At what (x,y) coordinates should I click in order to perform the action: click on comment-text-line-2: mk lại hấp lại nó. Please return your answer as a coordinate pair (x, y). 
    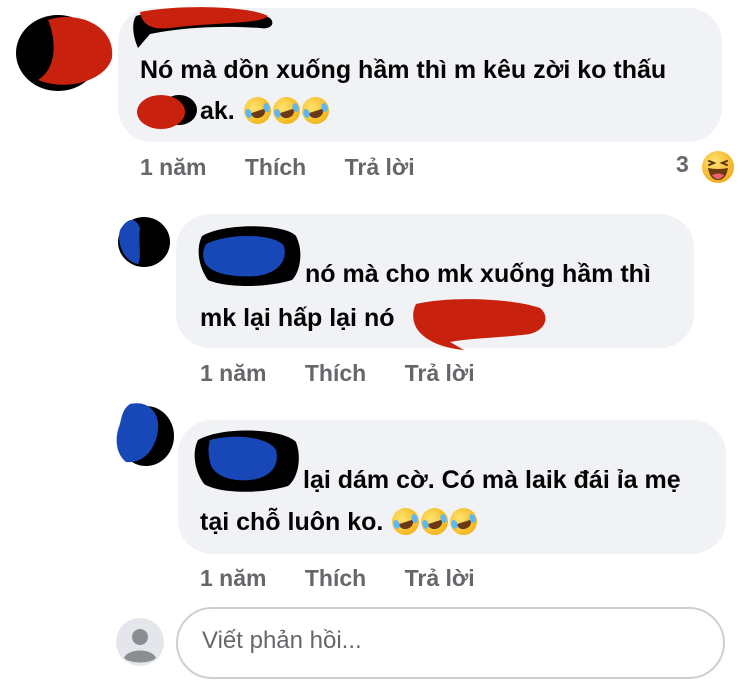
    Looking at the image, I should click on (297, 318).